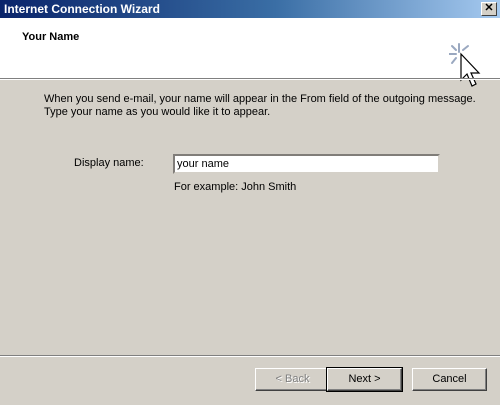 This screenshot has height=405, width=500. I want to click on page-title: Your Name, so click(51, 37).